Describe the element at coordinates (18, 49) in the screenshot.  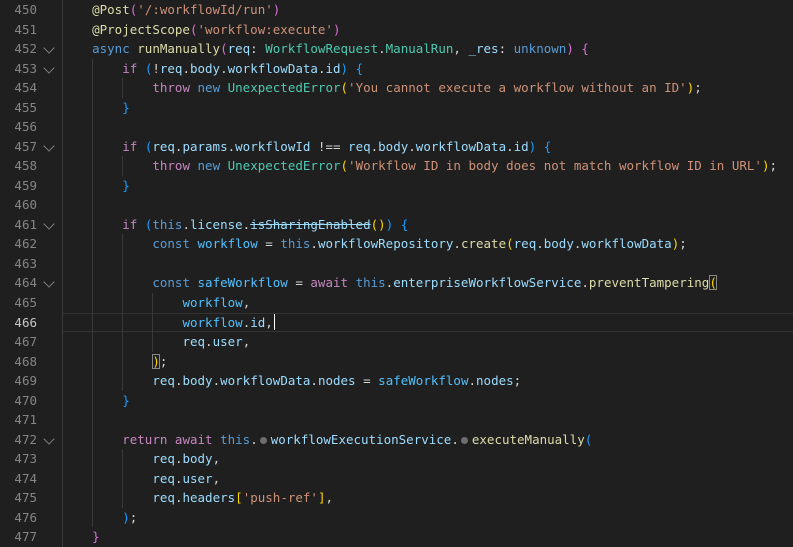
I see `line-number: 452` at that location.